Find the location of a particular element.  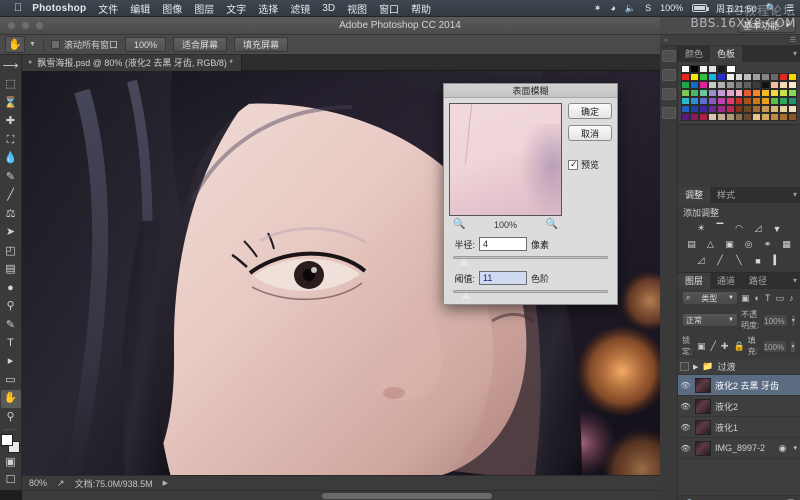

invert-icon: ◿ is located at coordinates (701, 260).